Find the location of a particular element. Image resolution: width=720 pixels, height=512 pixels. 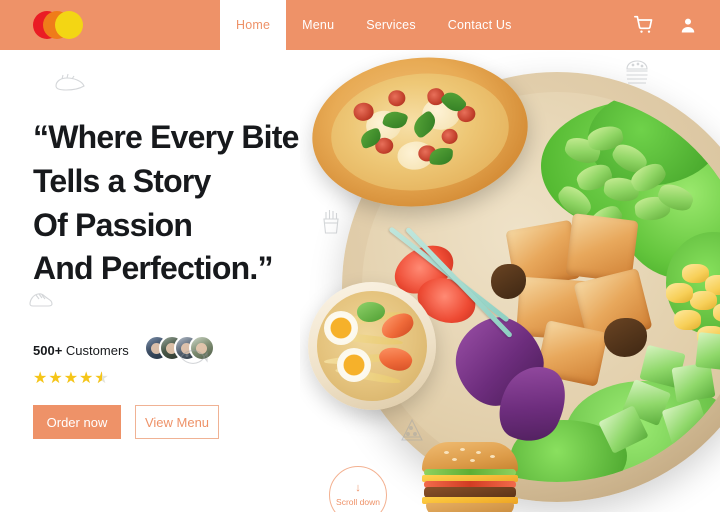

scroll-down-label: Scroll down is located at coordinates (358, 502).